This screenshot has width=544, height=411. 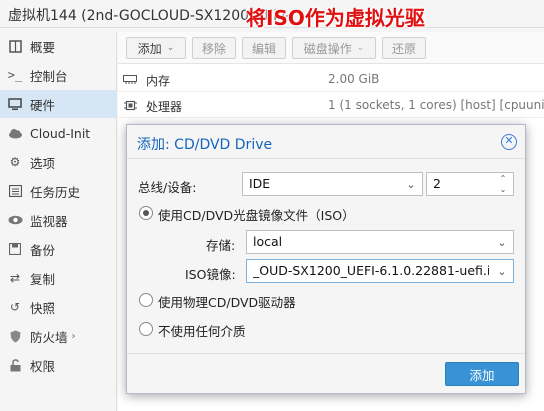 I want to click on annotation-banner: 将ISO作为虚拟光驱, so click(x=335, y=18).